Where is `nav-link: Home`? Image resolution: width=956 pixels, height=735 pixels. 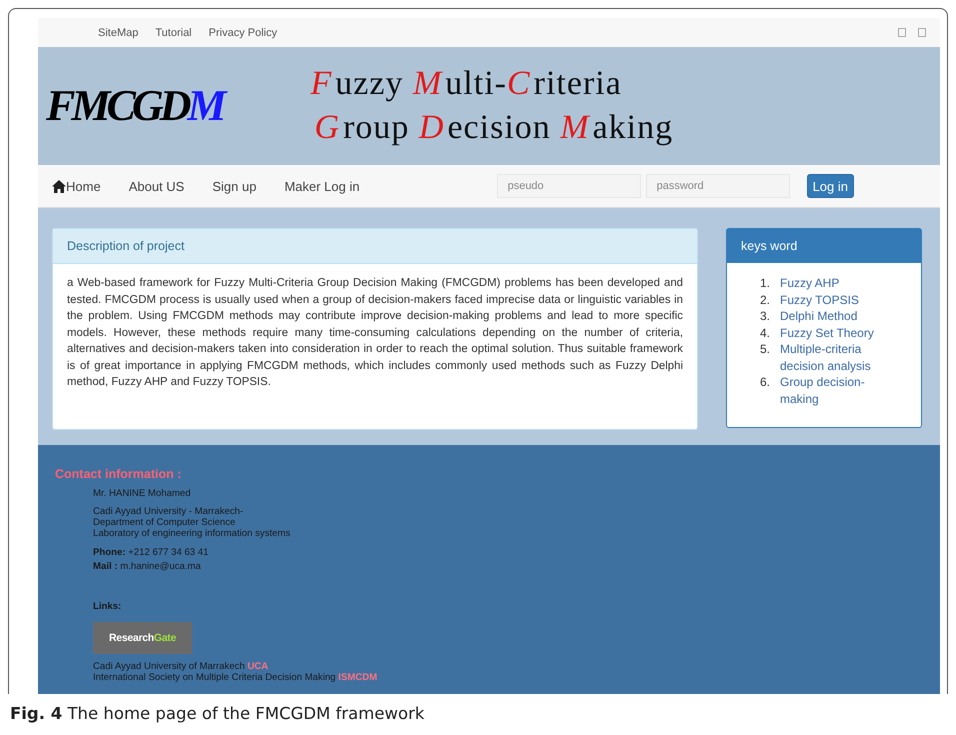
nav-link: Home is located at coordinates (76, 186).